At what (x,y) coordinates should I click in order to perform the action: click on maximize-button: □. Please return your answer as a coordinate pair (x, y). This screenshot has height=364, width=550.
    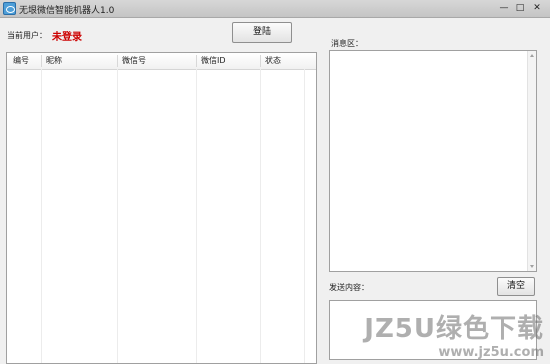
    Looking at the image, I should click on (520, 8).